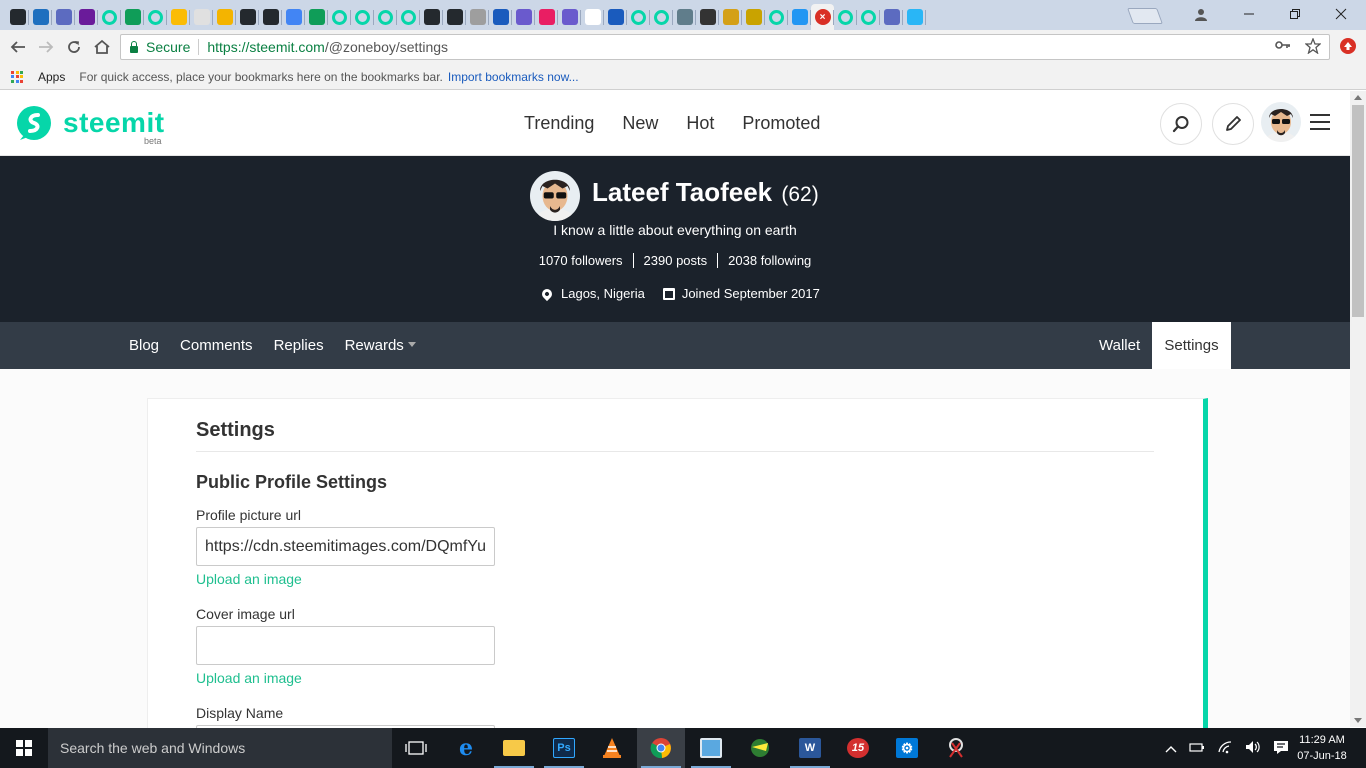  Describe the element at coordinates (1191, 345) in the screenshot. I see `tab-settings: Settings` at that location.